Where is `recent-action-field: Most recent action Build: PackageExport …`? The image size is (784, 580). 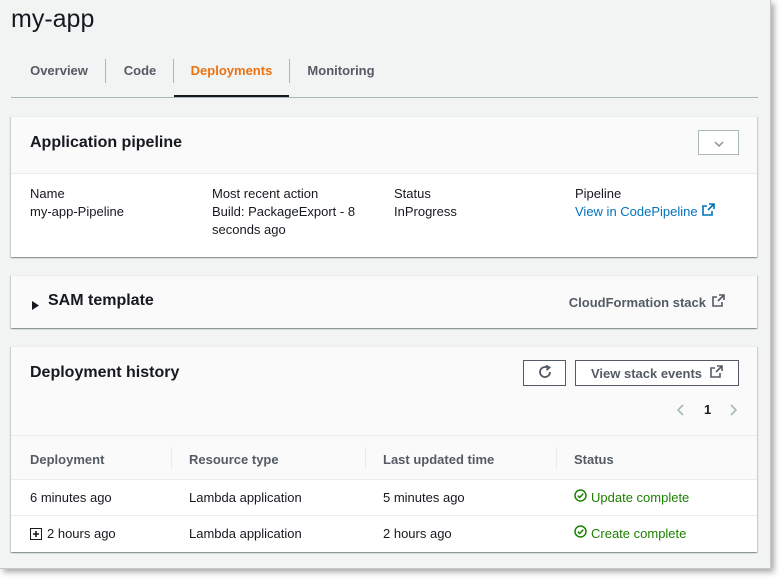 recent-action-field: Most recent action Build: PackageExport … is located at coordinates (287, 212).